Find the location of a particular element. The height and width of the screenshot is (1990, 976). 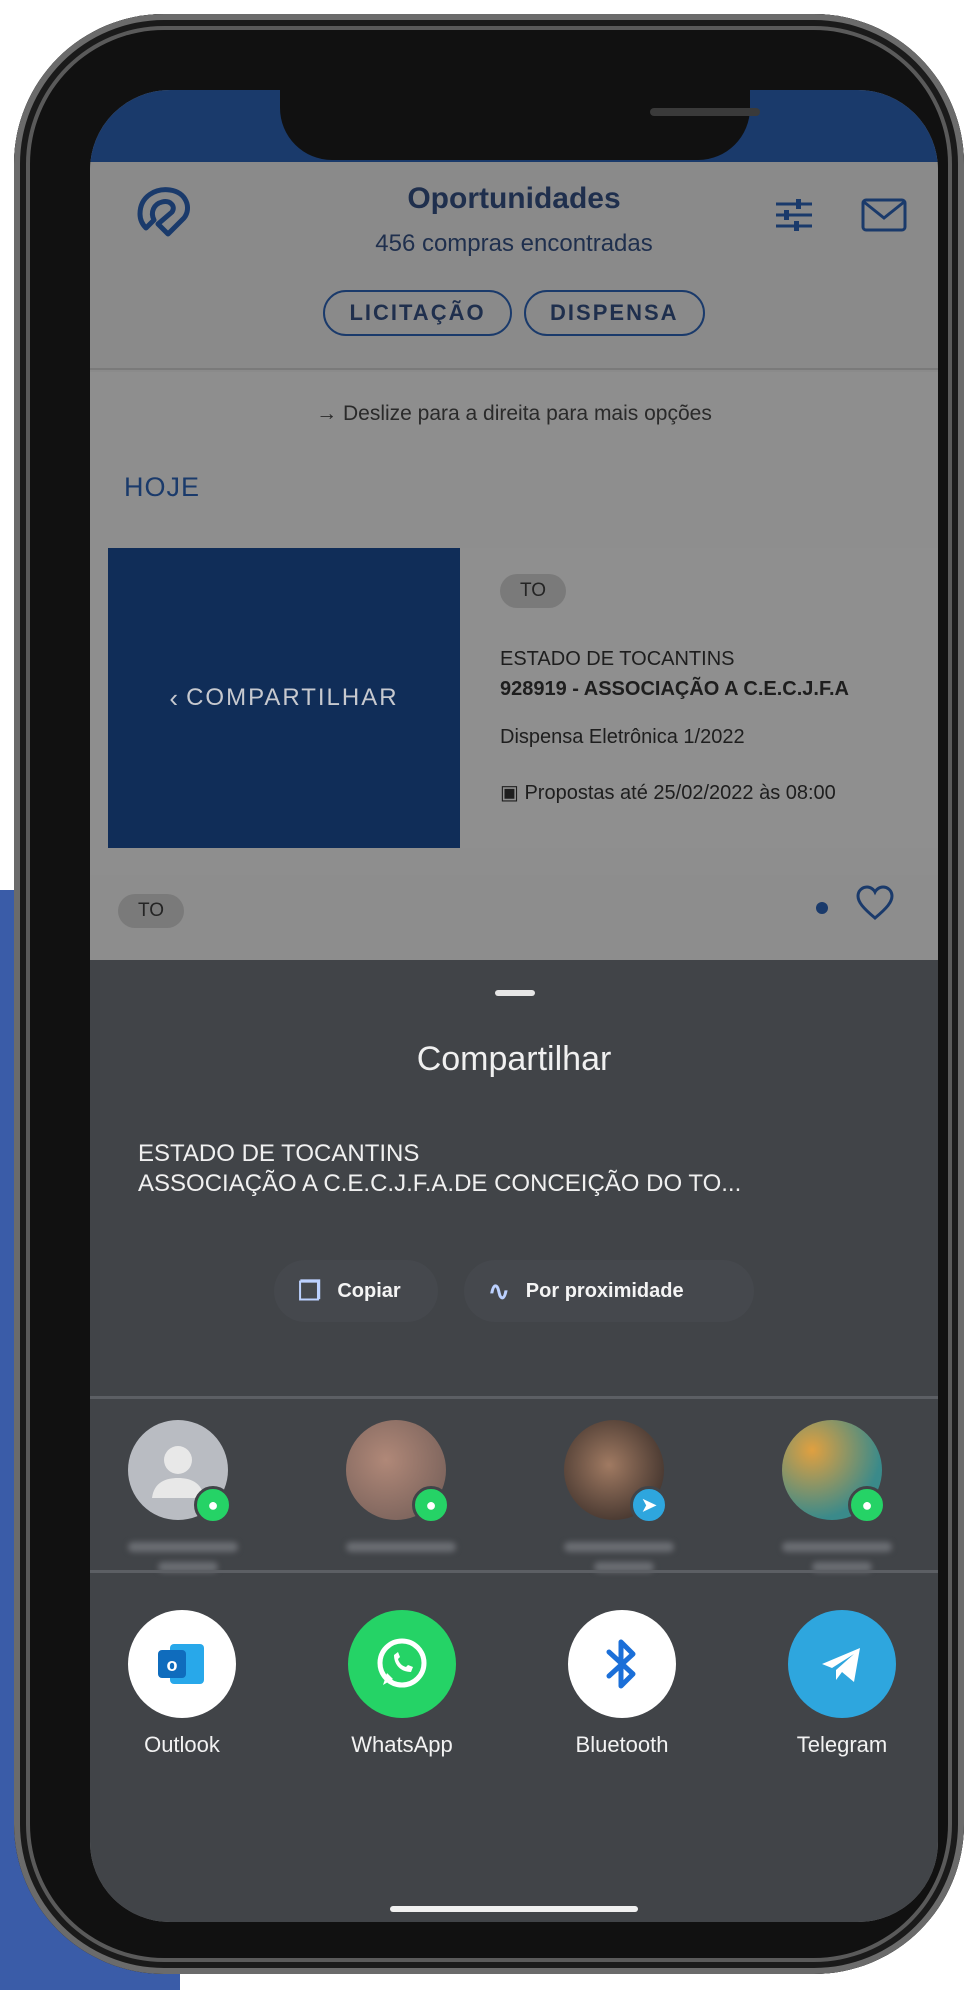

sheet-drag-handle is located at coordinates (515, 993).